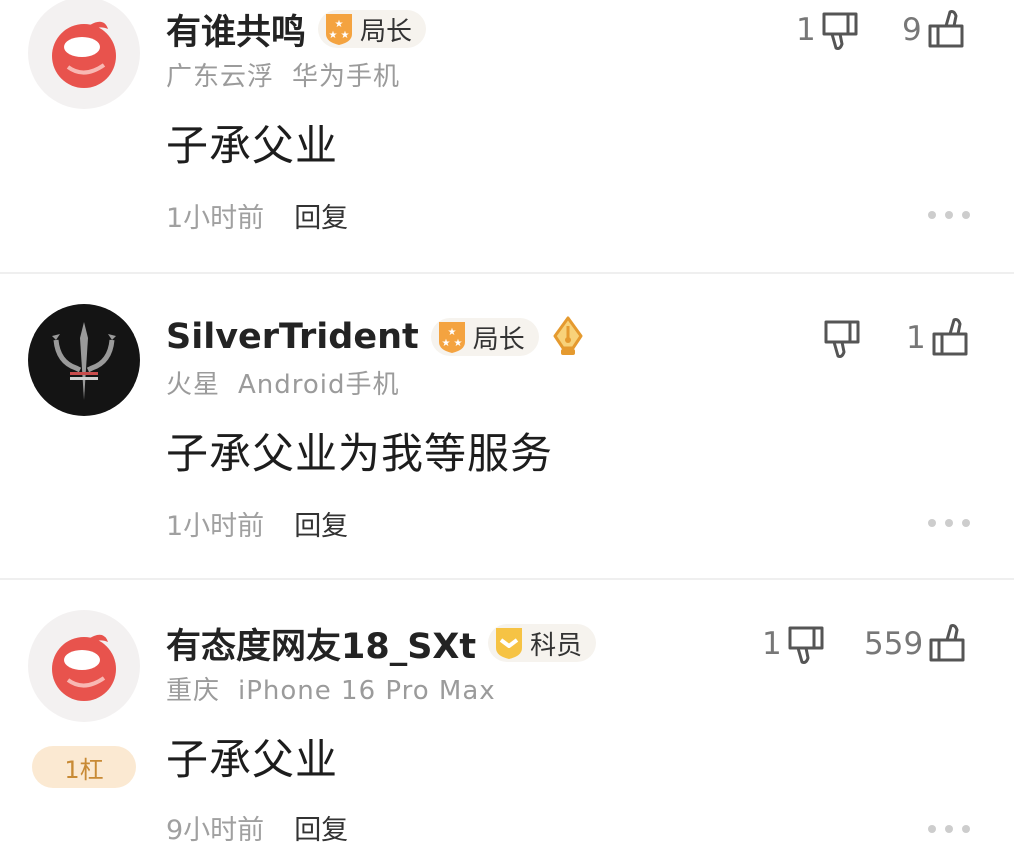  I want to click on name-row: 有态度网友18_SXt 科员, so click(381, 643).